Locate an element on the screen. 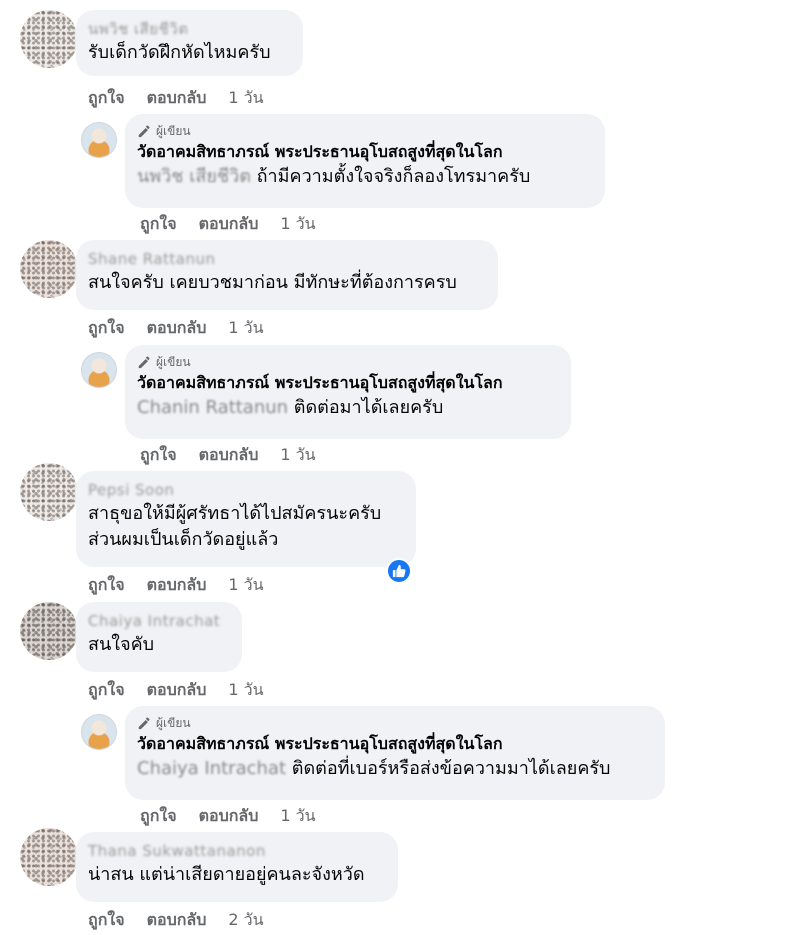  reply-text: ติดต่อที่เบอร์หรือส่งข้อความมาได้เลยครับ is located at coordinates (451, 768).